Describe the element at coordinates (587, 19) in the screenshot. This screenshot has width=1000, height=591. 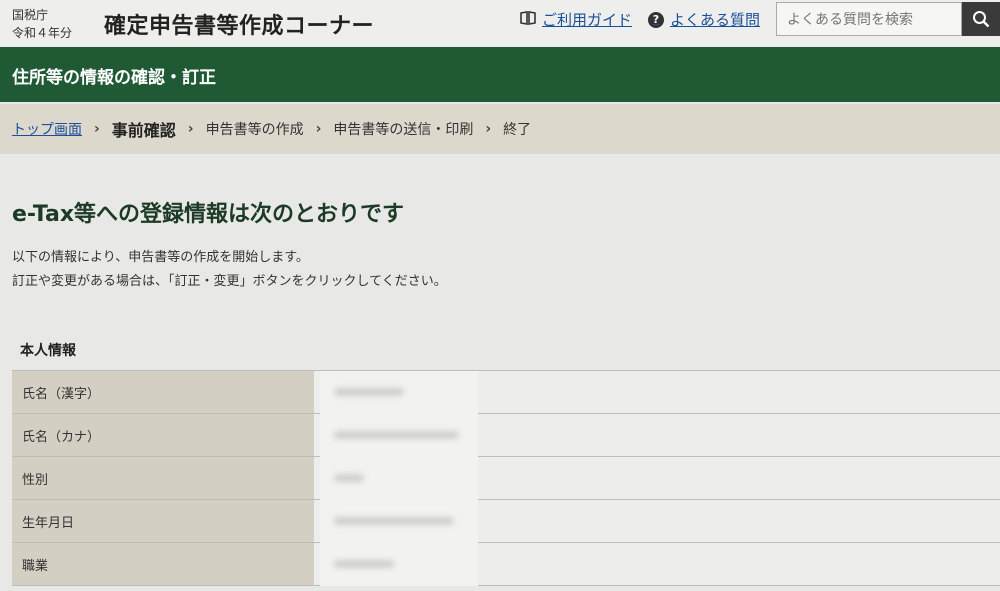
I see `guide-link-label: ご利用ガイド` at that location.